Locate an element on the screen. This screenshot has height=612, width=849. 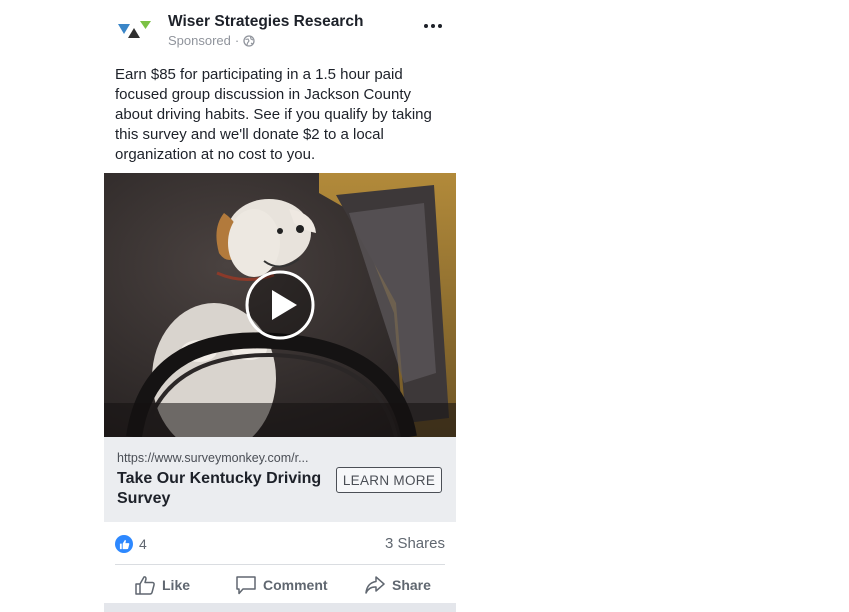
page-logo is located at coordinates (138, 30).